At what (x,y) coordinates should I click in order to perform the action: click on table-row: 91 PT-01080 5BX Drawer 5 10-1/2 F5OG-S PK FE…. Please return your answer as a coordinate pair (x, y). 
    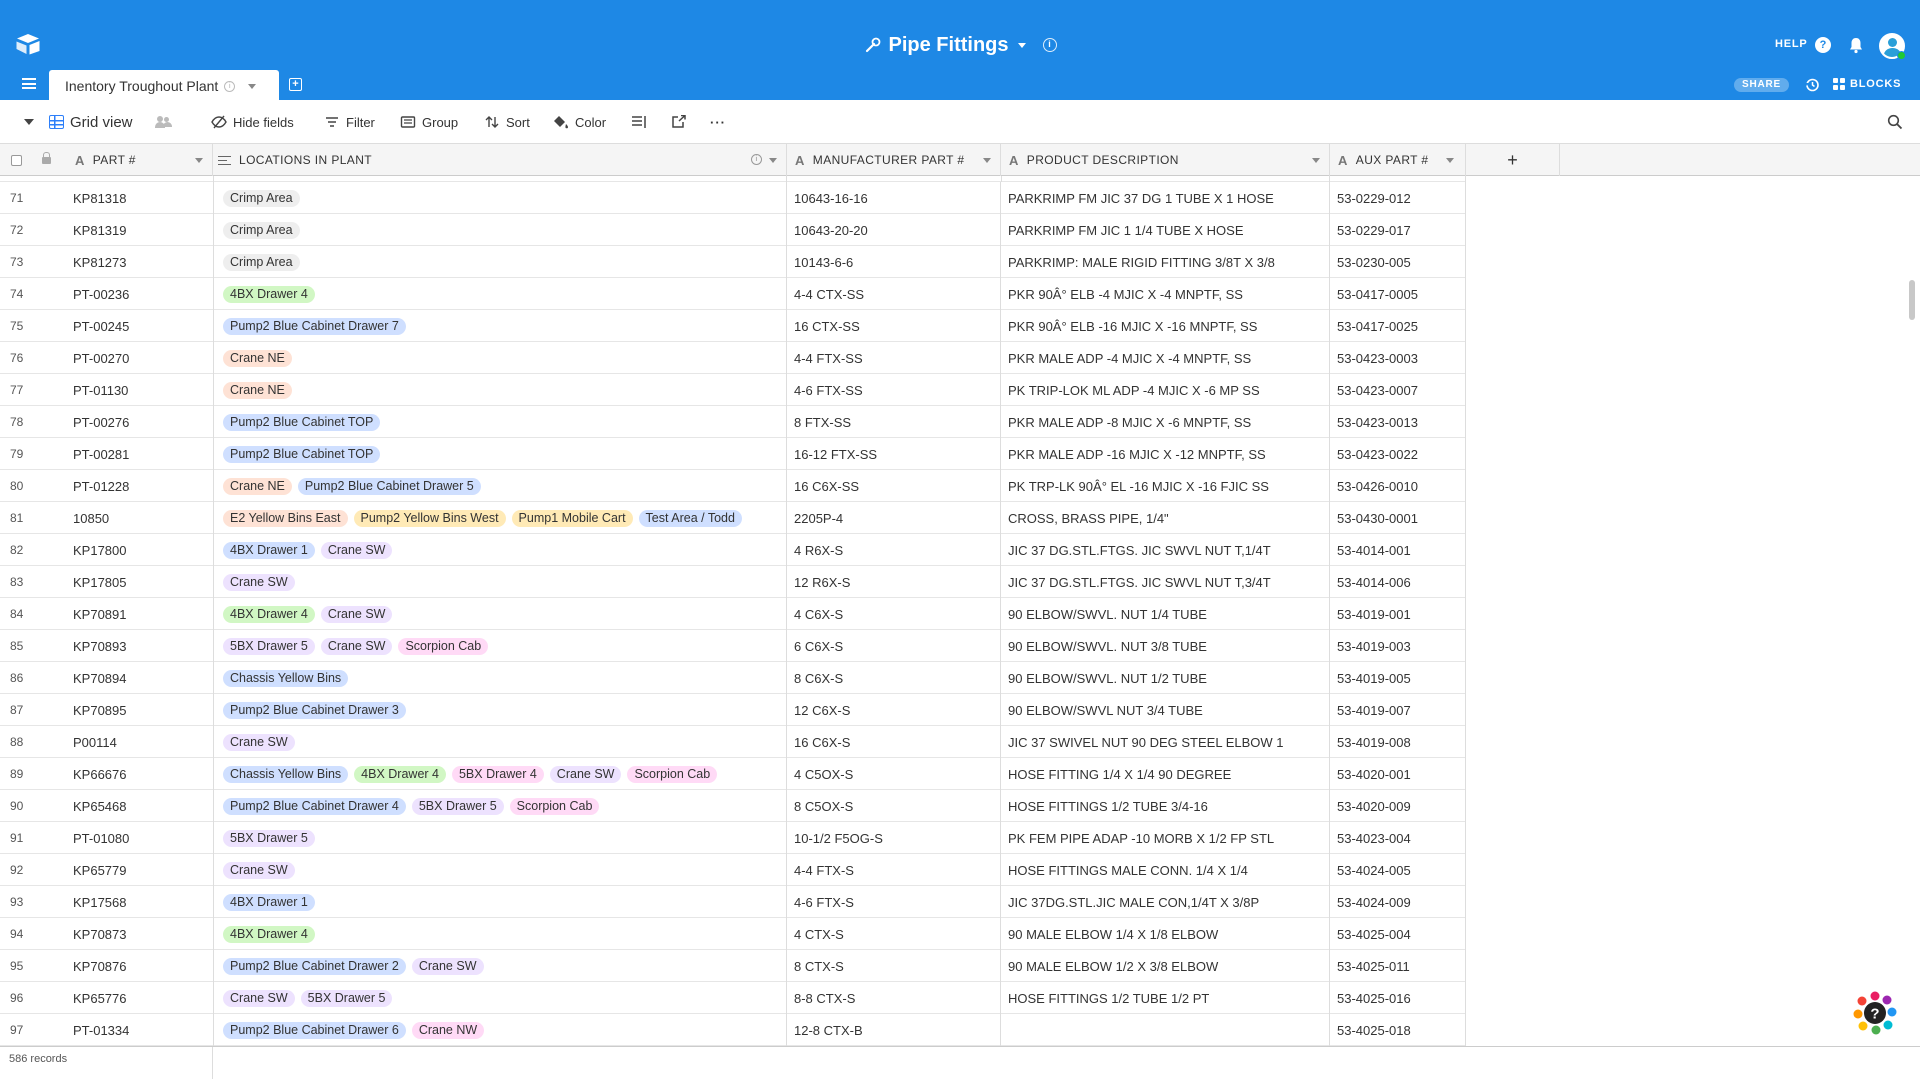
    Looking at the image, I should click on (733, 838).